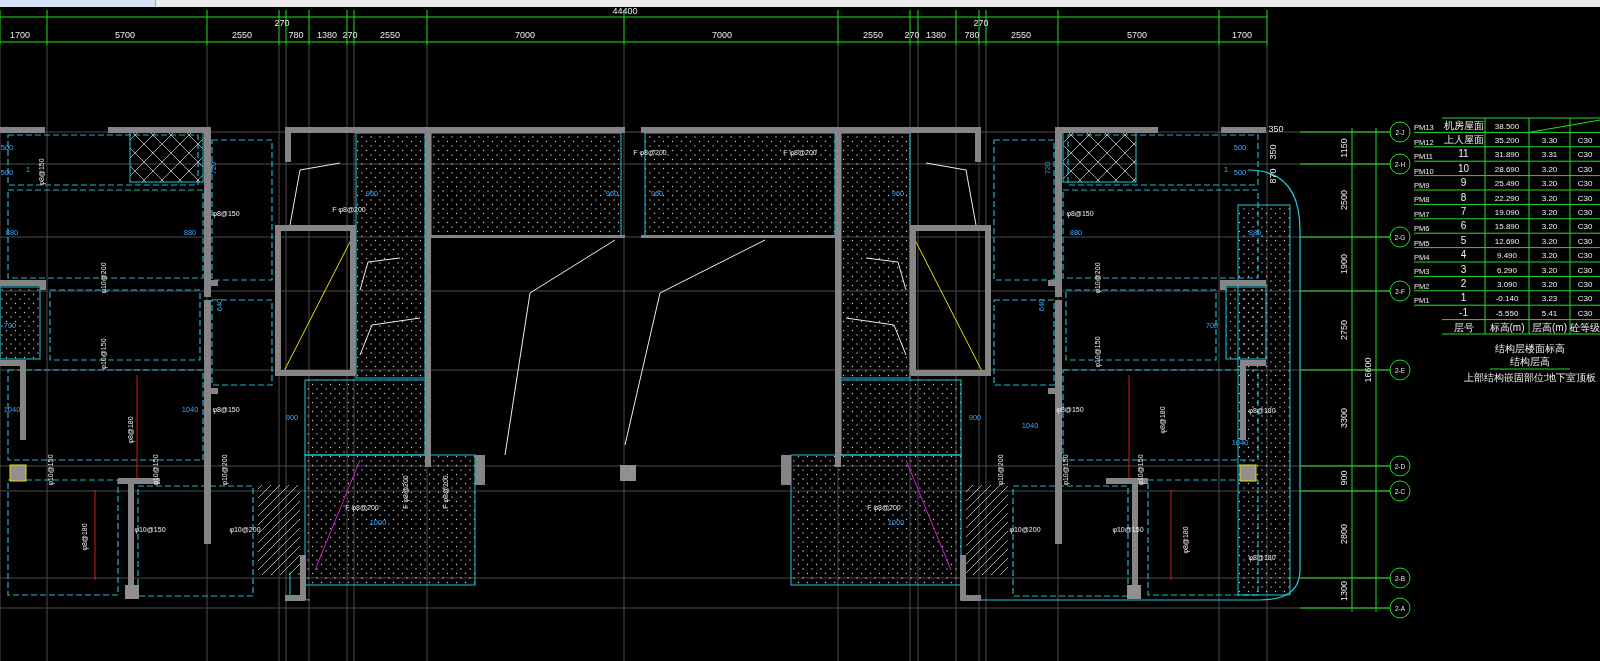  I want to click on dimension-text: 1900, so click(1344, 264).